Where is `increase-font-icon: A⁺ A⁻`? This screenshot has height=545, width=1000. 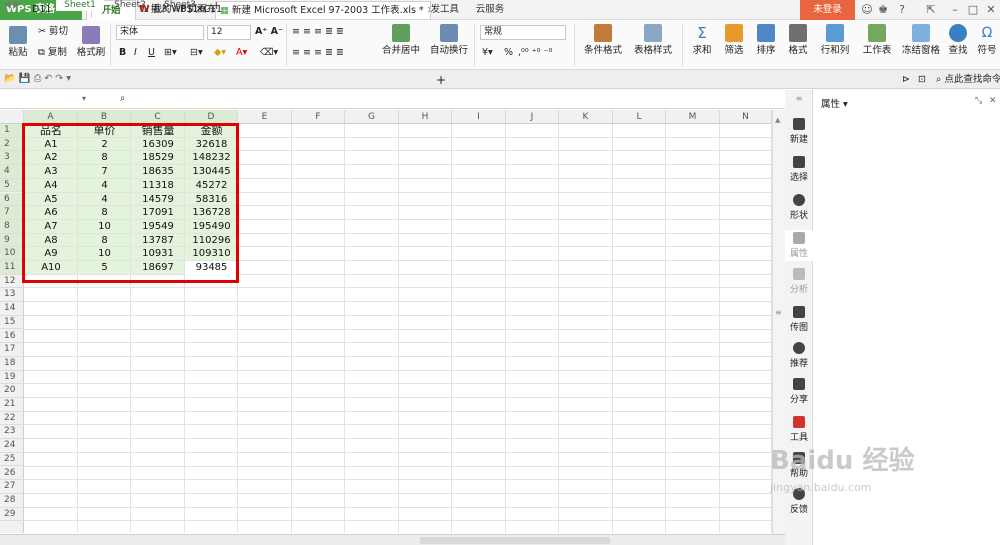 increase-font-icon: A⁺ A⁻ is located at coordinates (269, 32).